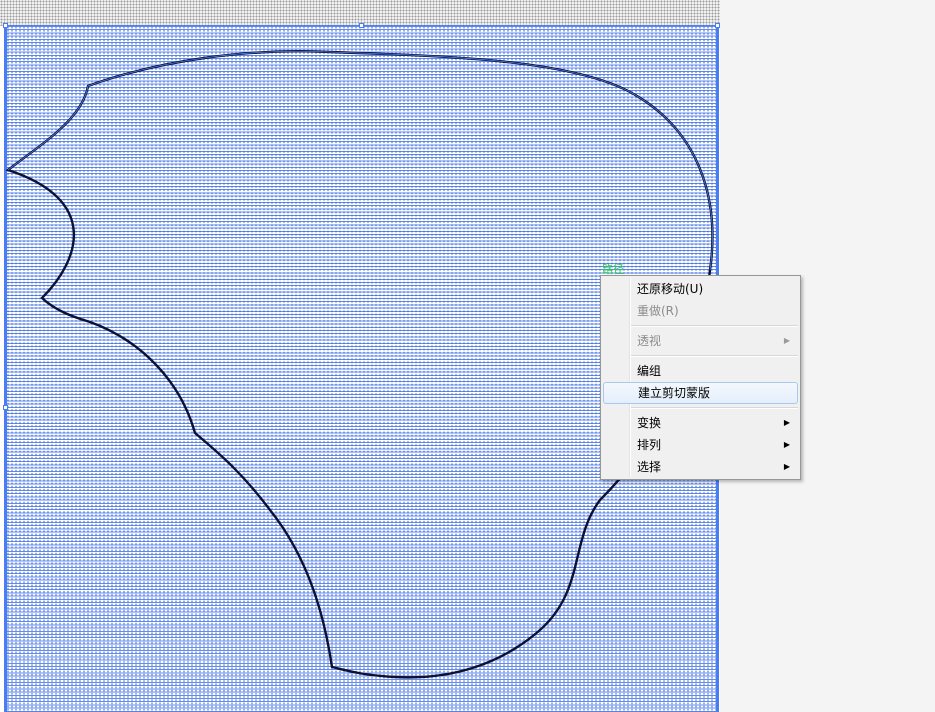 The height and width of the screenshot is (712, 935). I want to click on menu-item-transform: 变换 ▶, so click(700, 423).